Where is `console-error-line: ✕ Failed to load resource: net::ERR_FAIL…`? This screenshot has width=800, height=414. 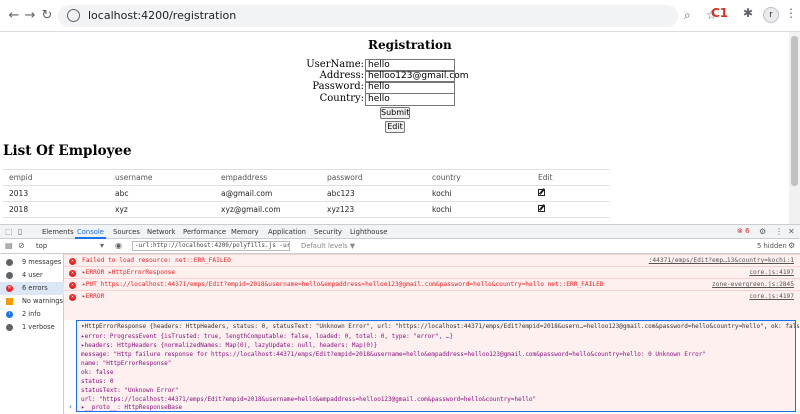 console-error-line: ✕ Failed to load resource: net::ERR_FAIL… is located at coordinates (432, 260).